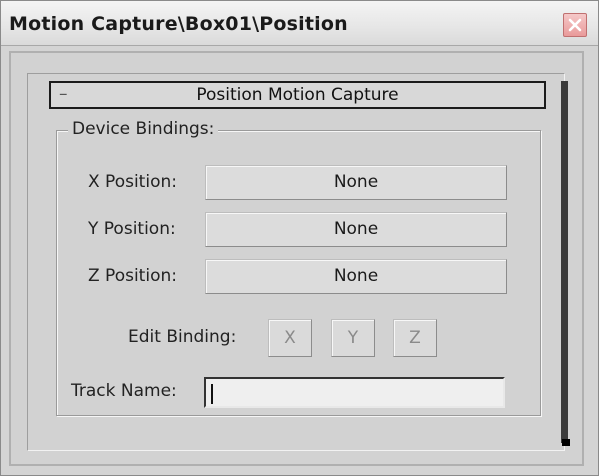 The image size is (599, 476). I want to click on device-bindings-label: Device Bindings:, so click(143, 129).